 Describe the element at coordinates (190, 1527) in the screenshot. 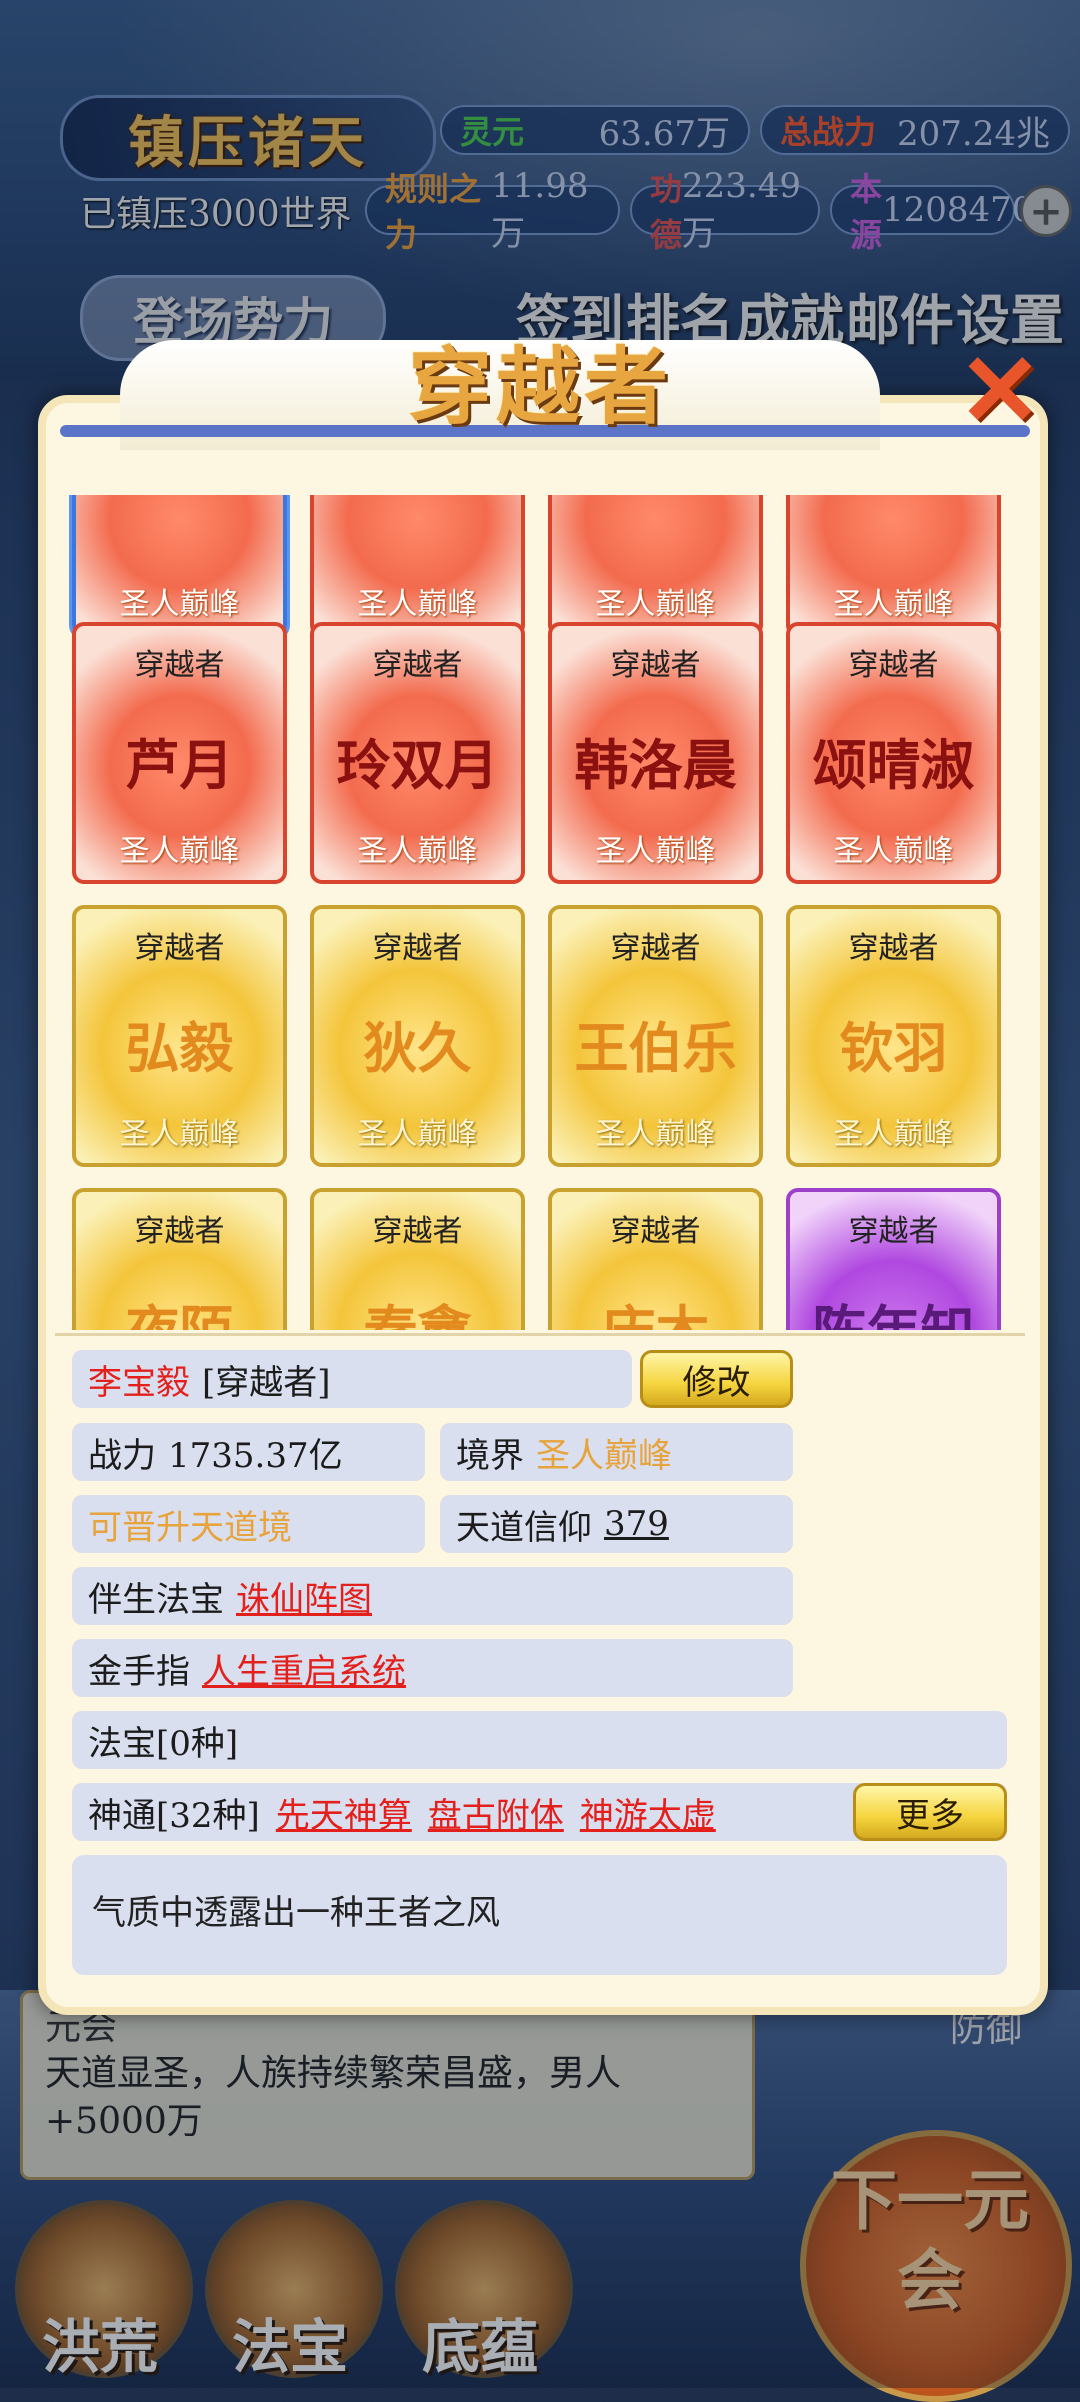

I see `upgrade-text: 可晋升天道境` at that location.